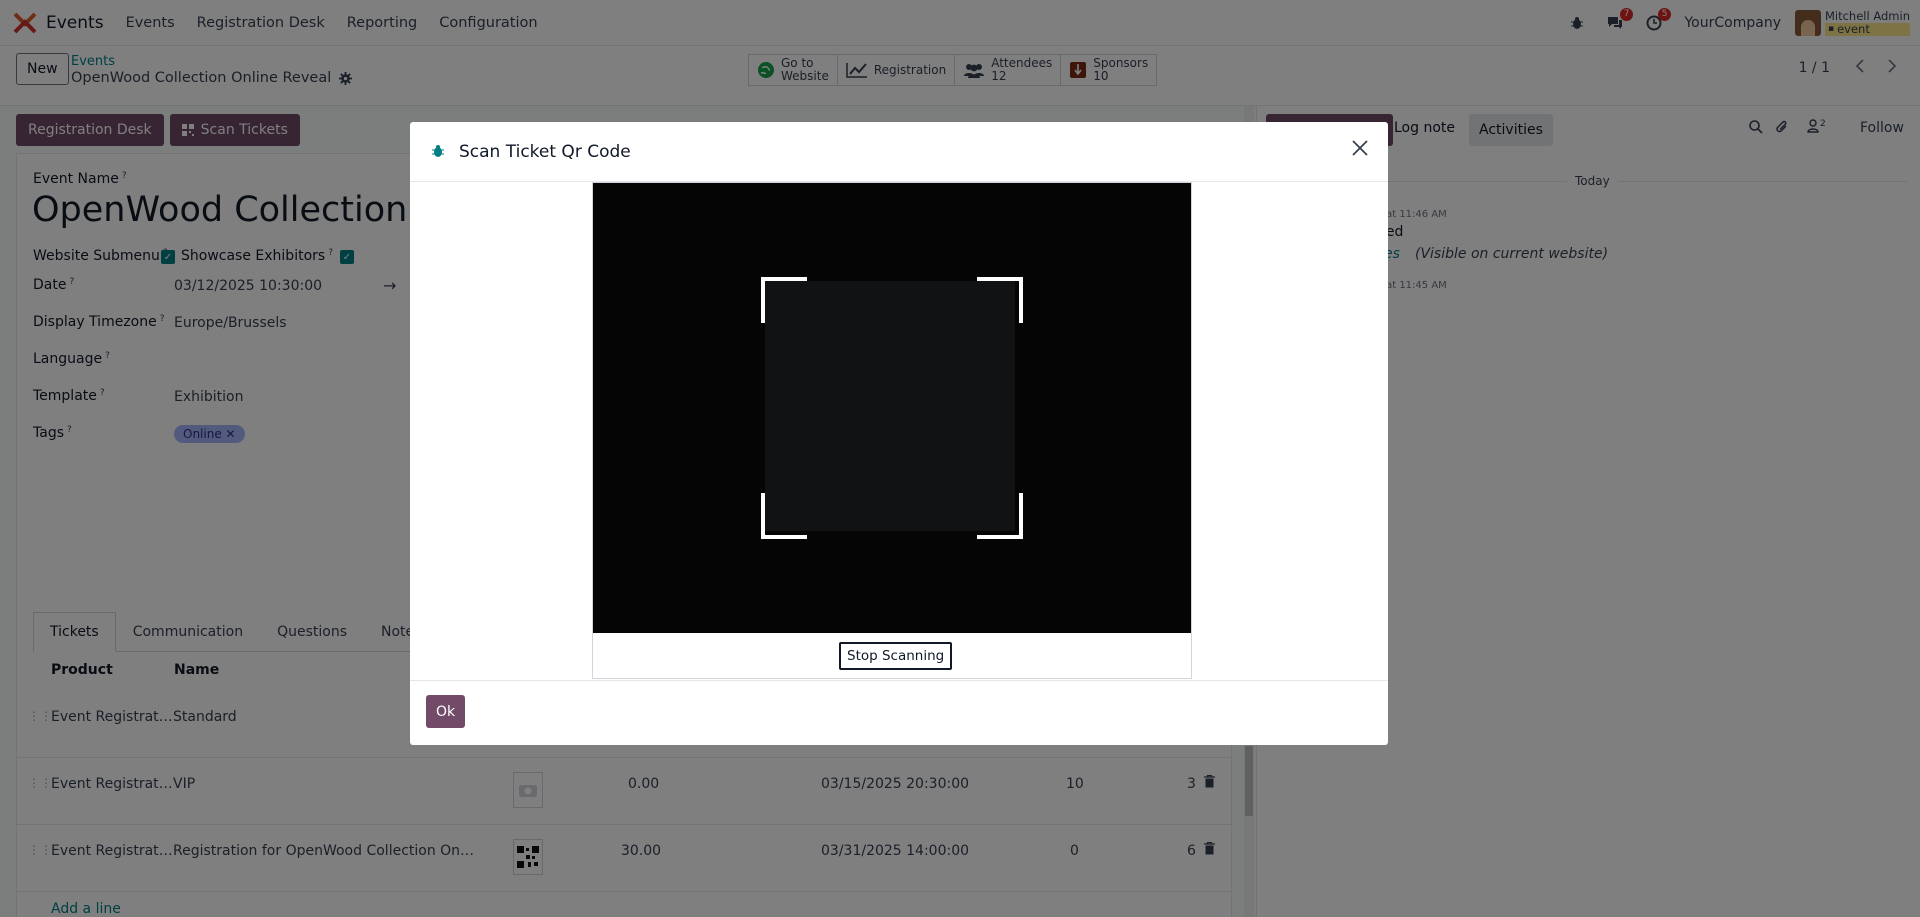  I want to click on scan-frame-corners, so click(892, 408).